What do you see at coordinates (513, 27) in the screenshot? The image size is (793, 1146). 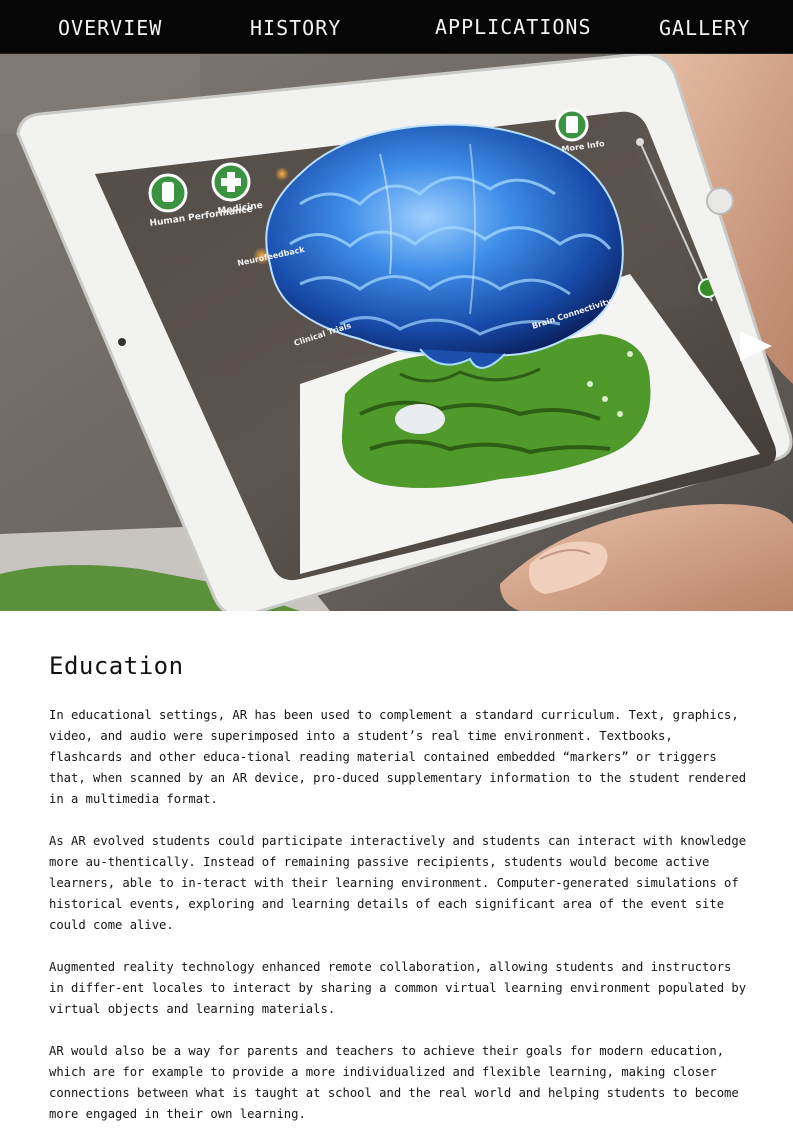 I see `nav-item-applications: APPLICATIONS` at bounding box center [513, 27].